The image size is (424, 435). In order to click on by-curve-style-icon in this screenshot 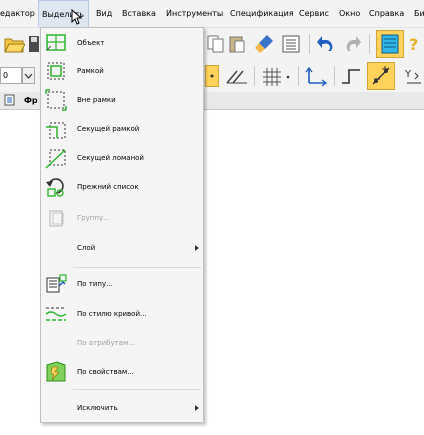, I will do `click(56, 314)`.